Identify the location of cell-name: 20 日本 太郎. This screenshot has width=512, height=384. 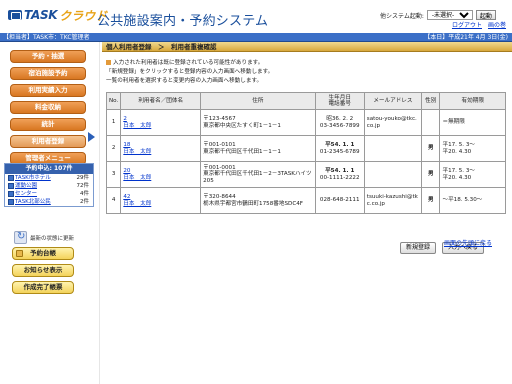
(161, 174).